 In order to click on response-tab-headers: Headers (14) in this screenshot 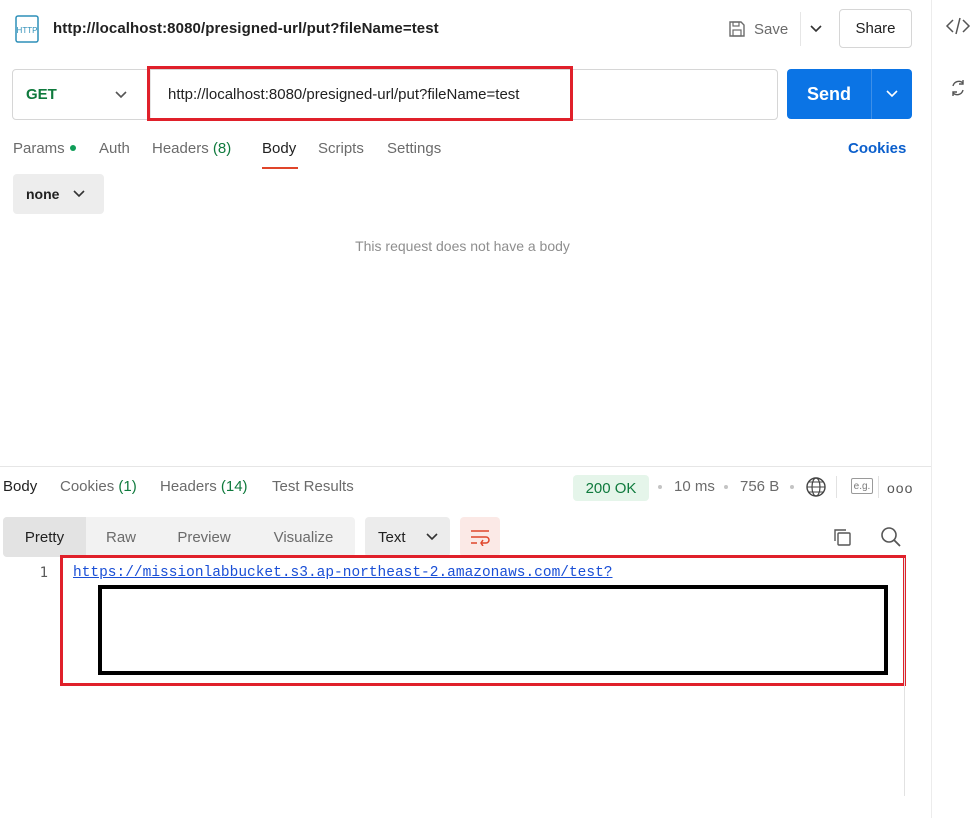, I will do `click(204, 486)`.